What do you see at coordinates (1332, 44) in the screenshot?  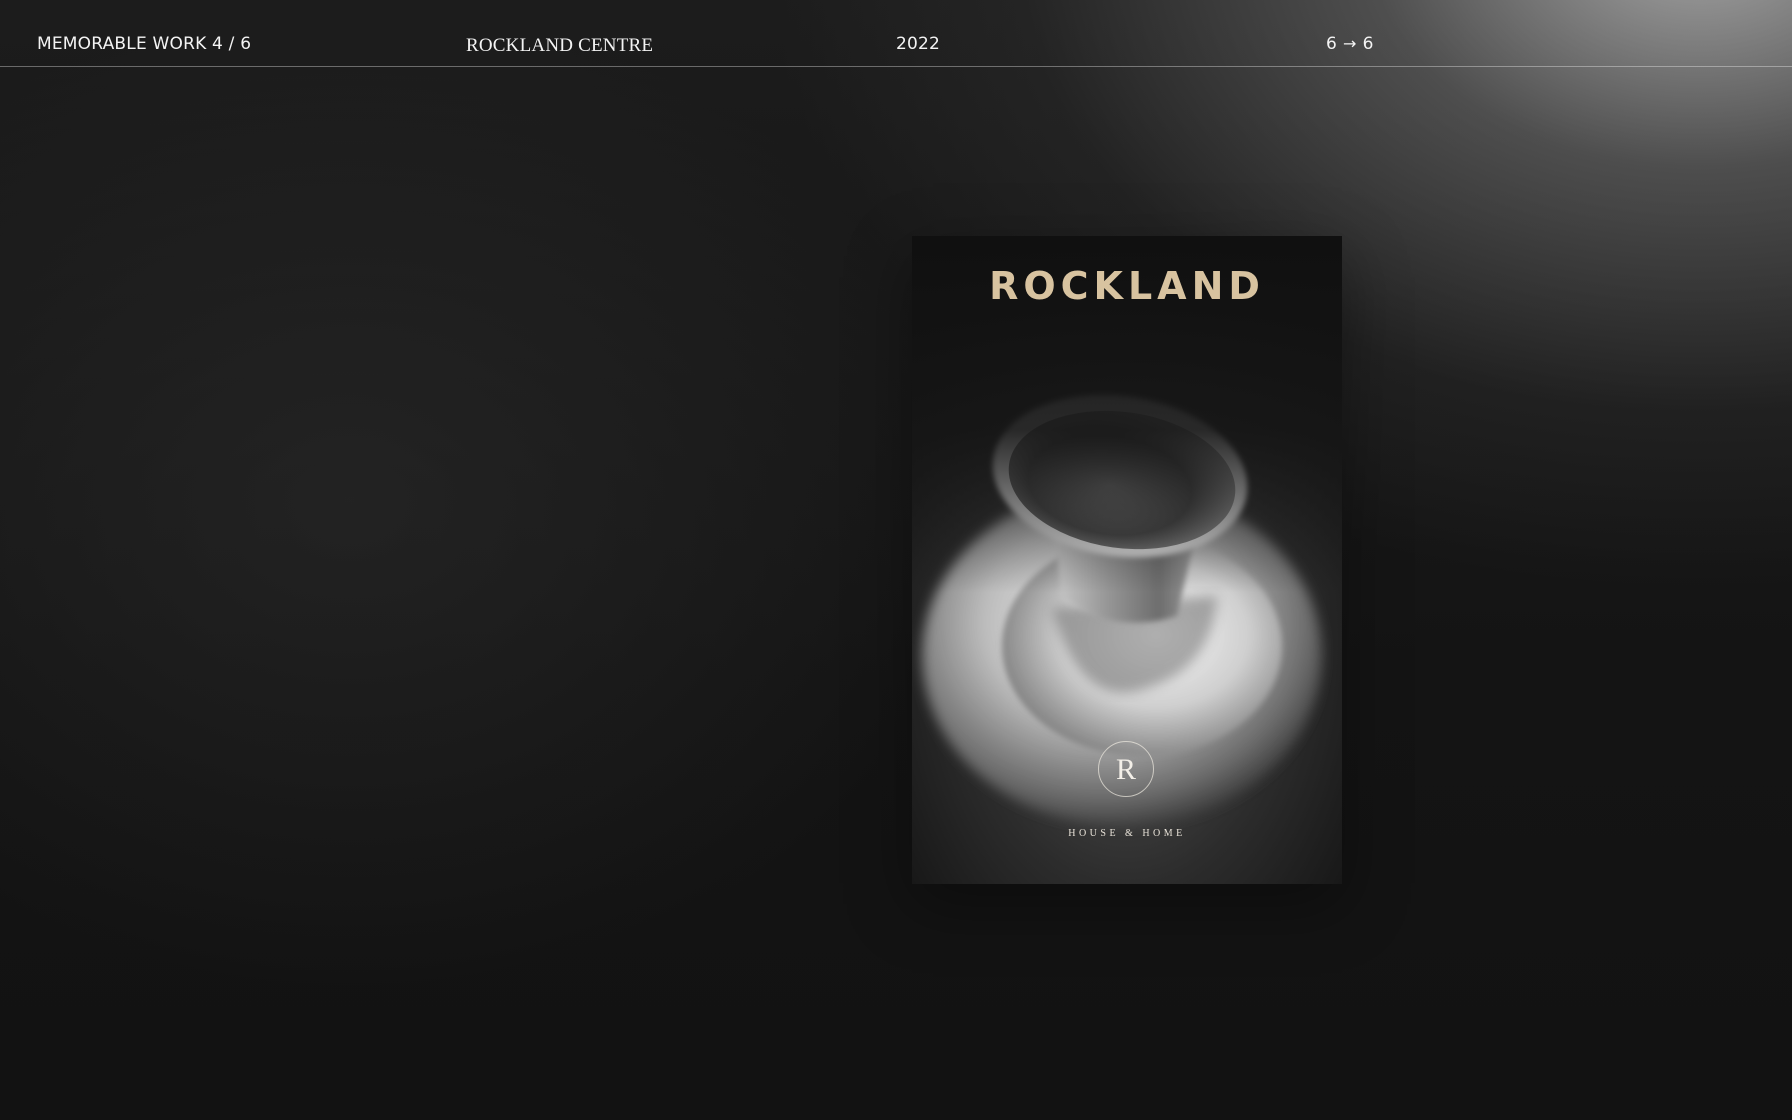 I see `pager-current: 6` at bounding box center [1332, 44].